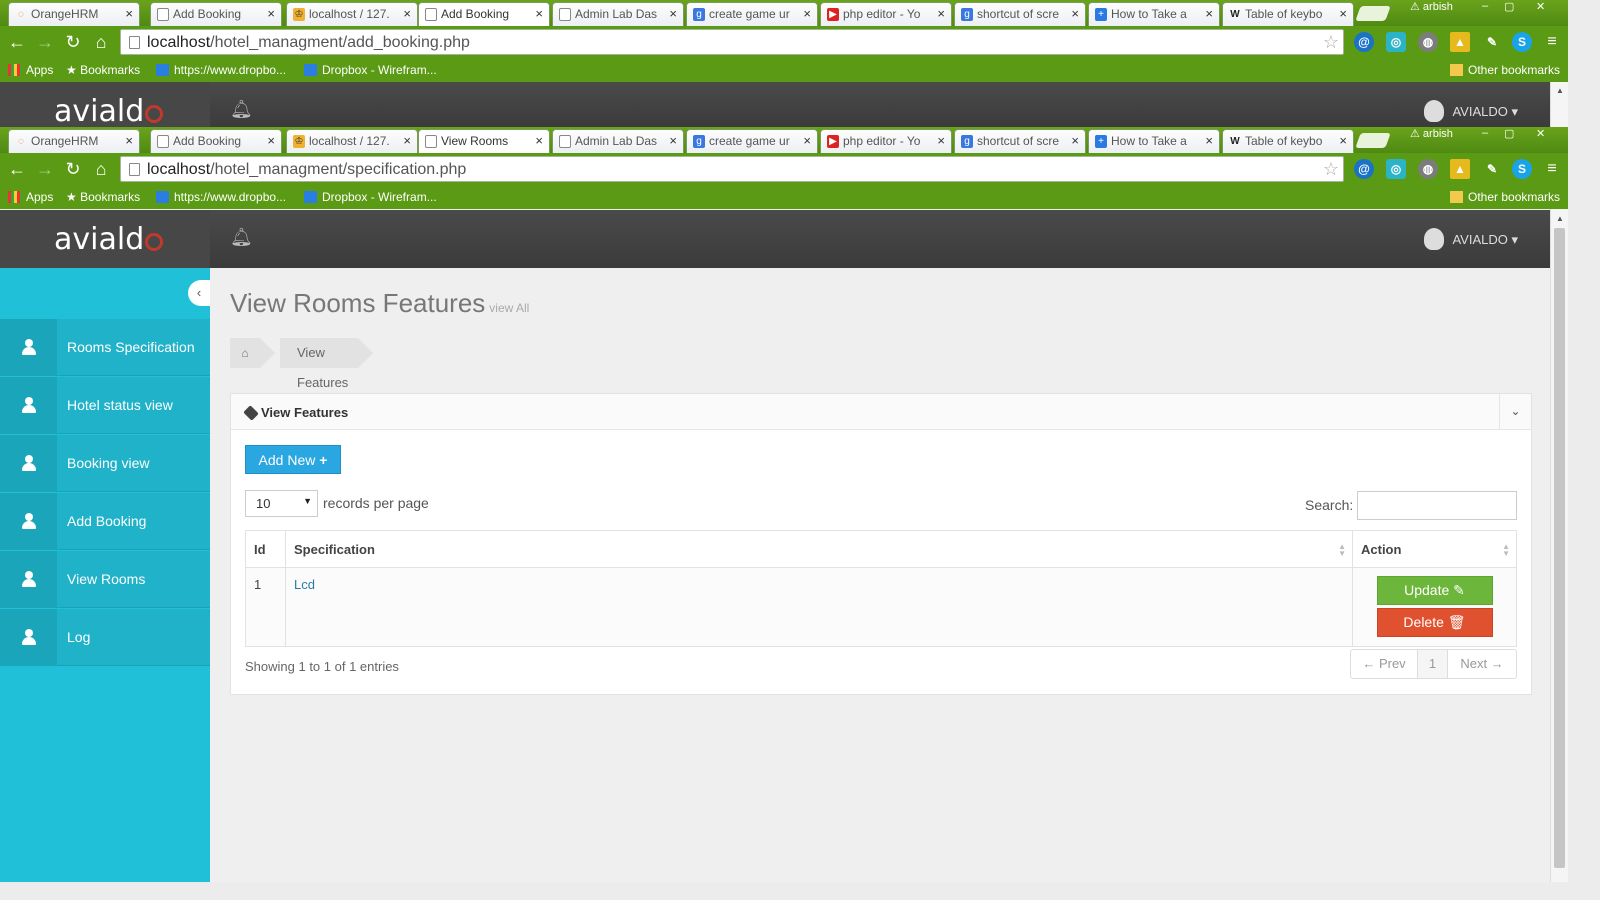 The width and height of the screenshot is (1600, 900). I want to click on sidebar-item-rooms-specification: Rooms Specification, so click(105, 347).